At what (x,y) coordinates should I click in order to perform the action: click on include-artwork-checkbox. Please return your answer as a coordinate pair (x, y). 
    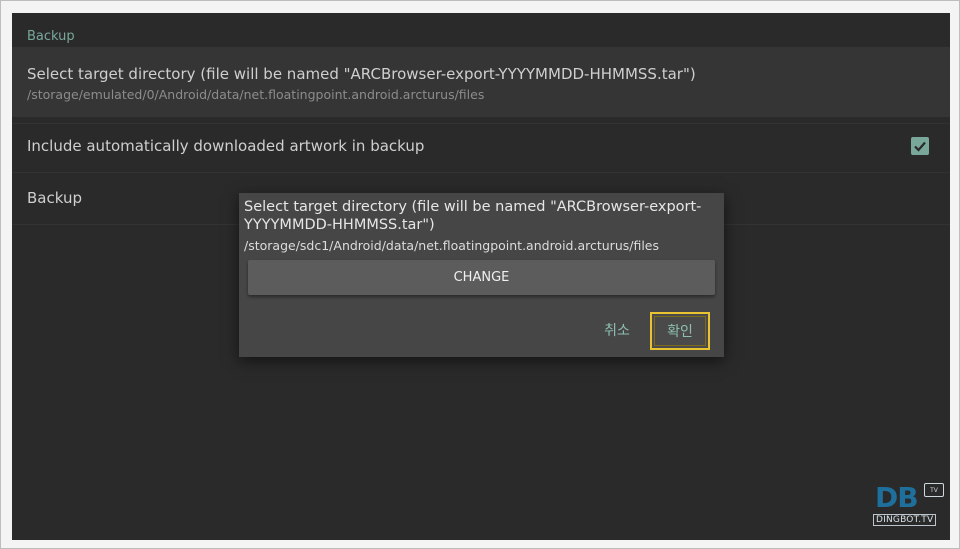
    Looking at the image, I should click on (920, 146).